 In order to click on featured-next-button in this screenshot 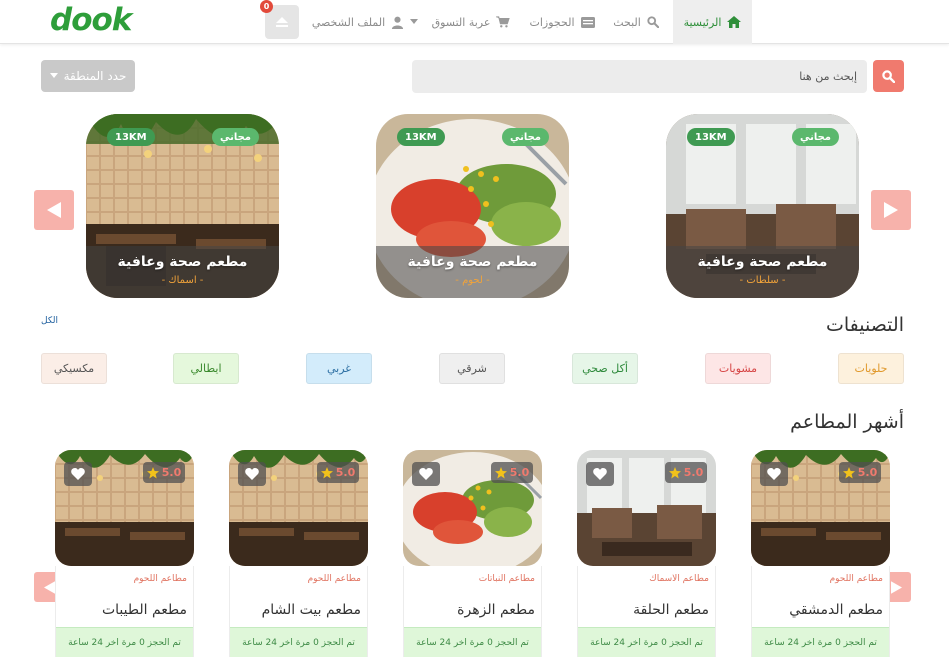, I will do `click(891, 210)`.